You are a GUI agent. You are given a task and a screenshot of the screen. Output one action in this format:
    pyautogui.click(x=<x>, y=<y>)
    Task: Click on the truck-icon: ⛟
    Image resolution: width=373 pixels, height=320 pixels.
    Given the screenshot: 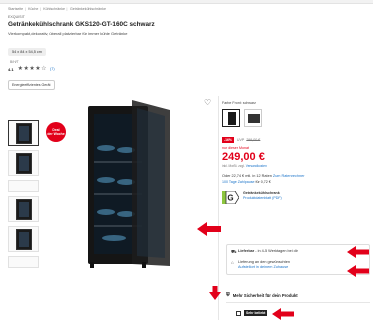 What is the action you would take?
    pyautogui.click(x=234, y=251)
    